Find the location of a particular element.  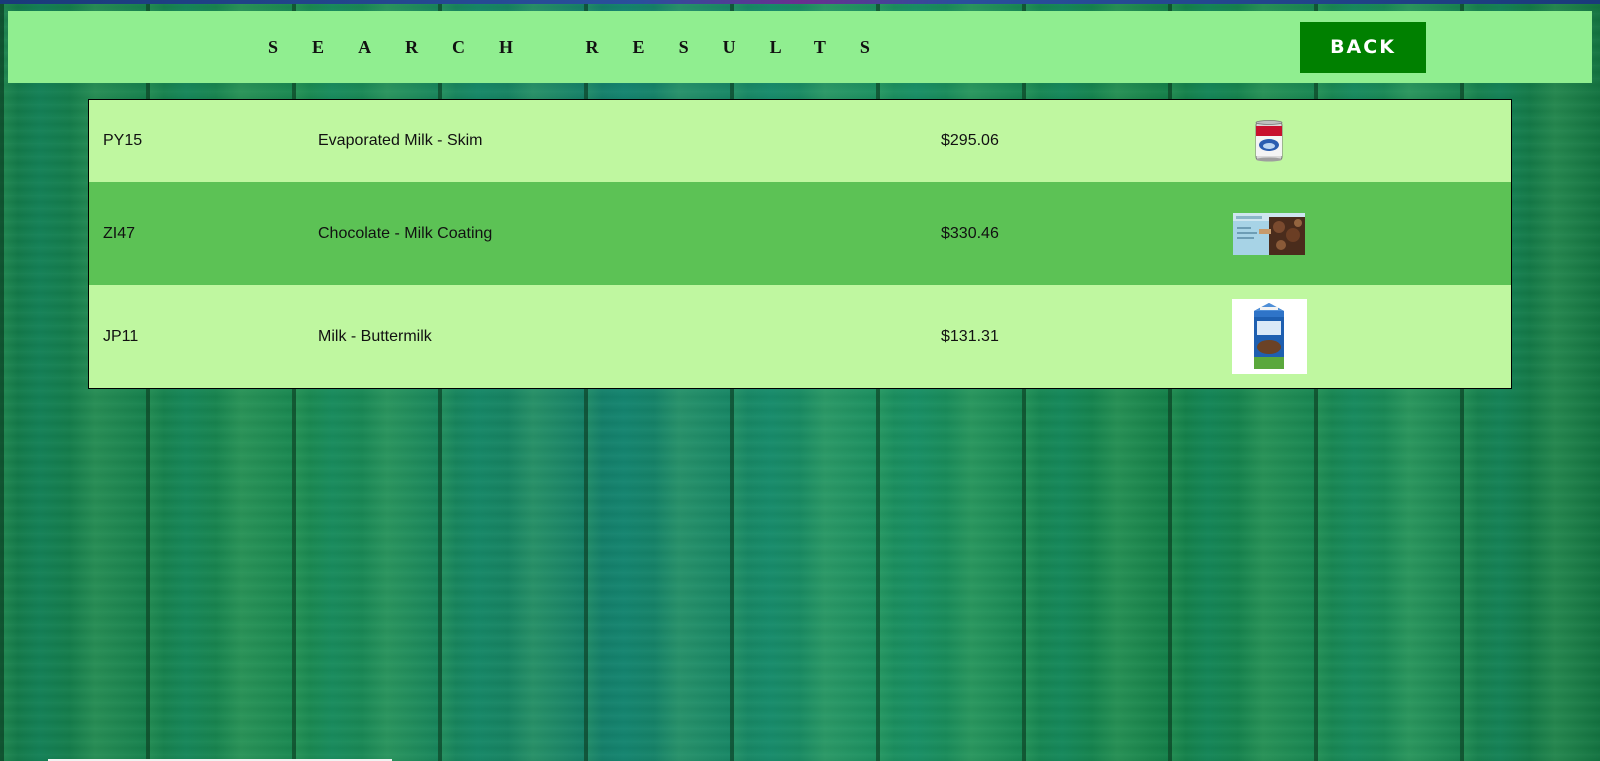

evaporated-milk-can-image is located at coordinates (1269, 141).